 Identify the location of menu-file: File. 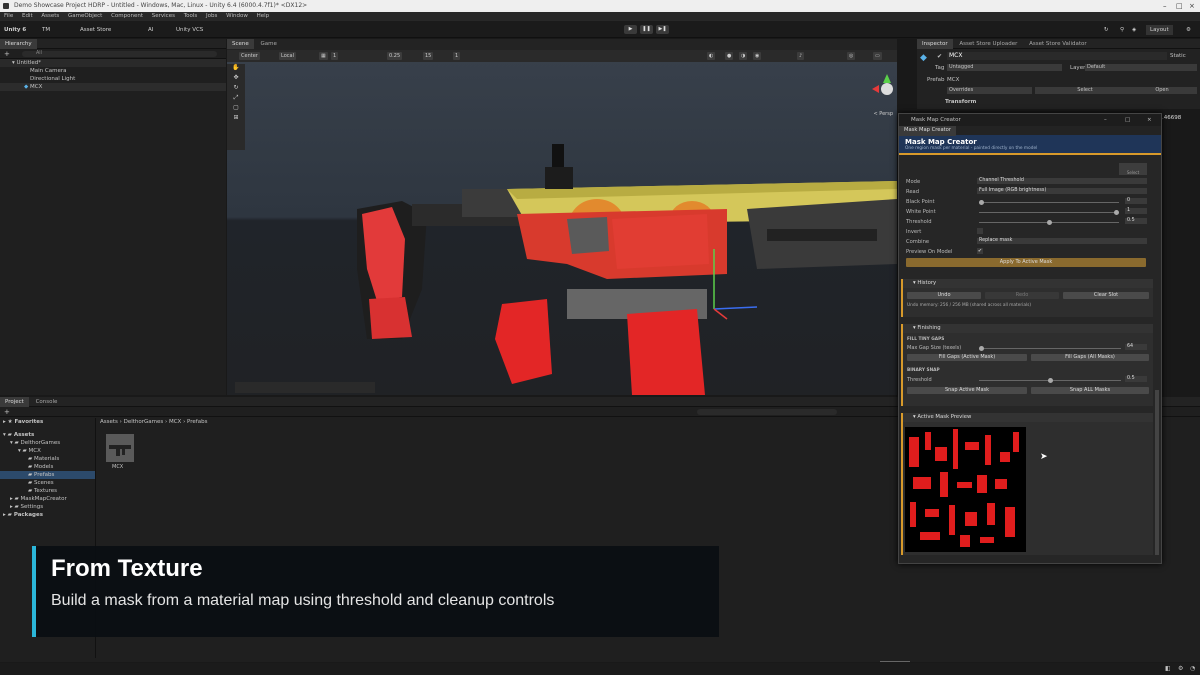
(8, 16).